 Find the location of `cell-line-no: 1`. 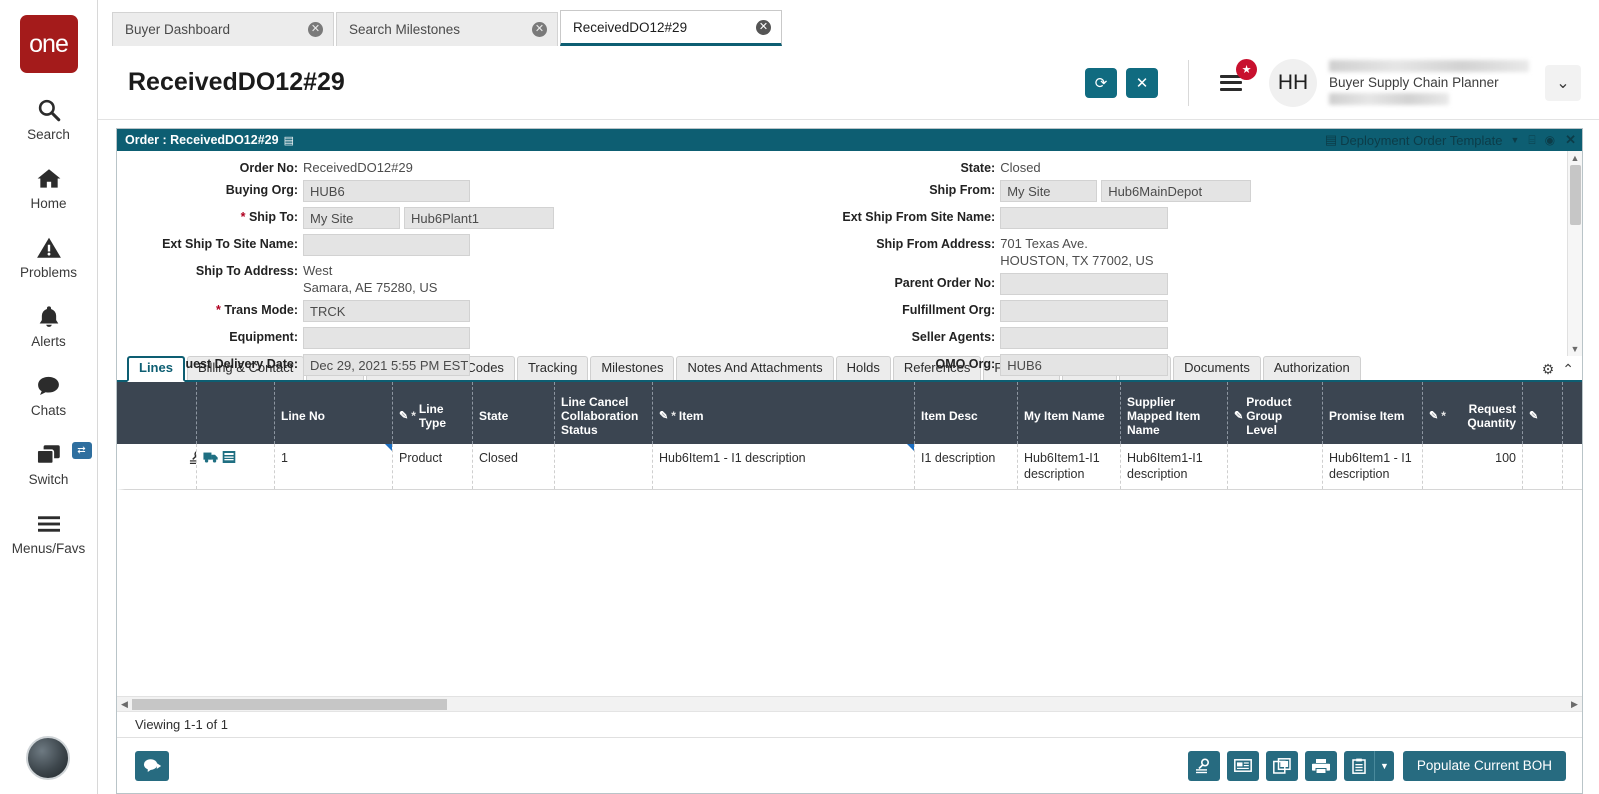

cell-line-no: 1 is located at coordinates (334, 466).